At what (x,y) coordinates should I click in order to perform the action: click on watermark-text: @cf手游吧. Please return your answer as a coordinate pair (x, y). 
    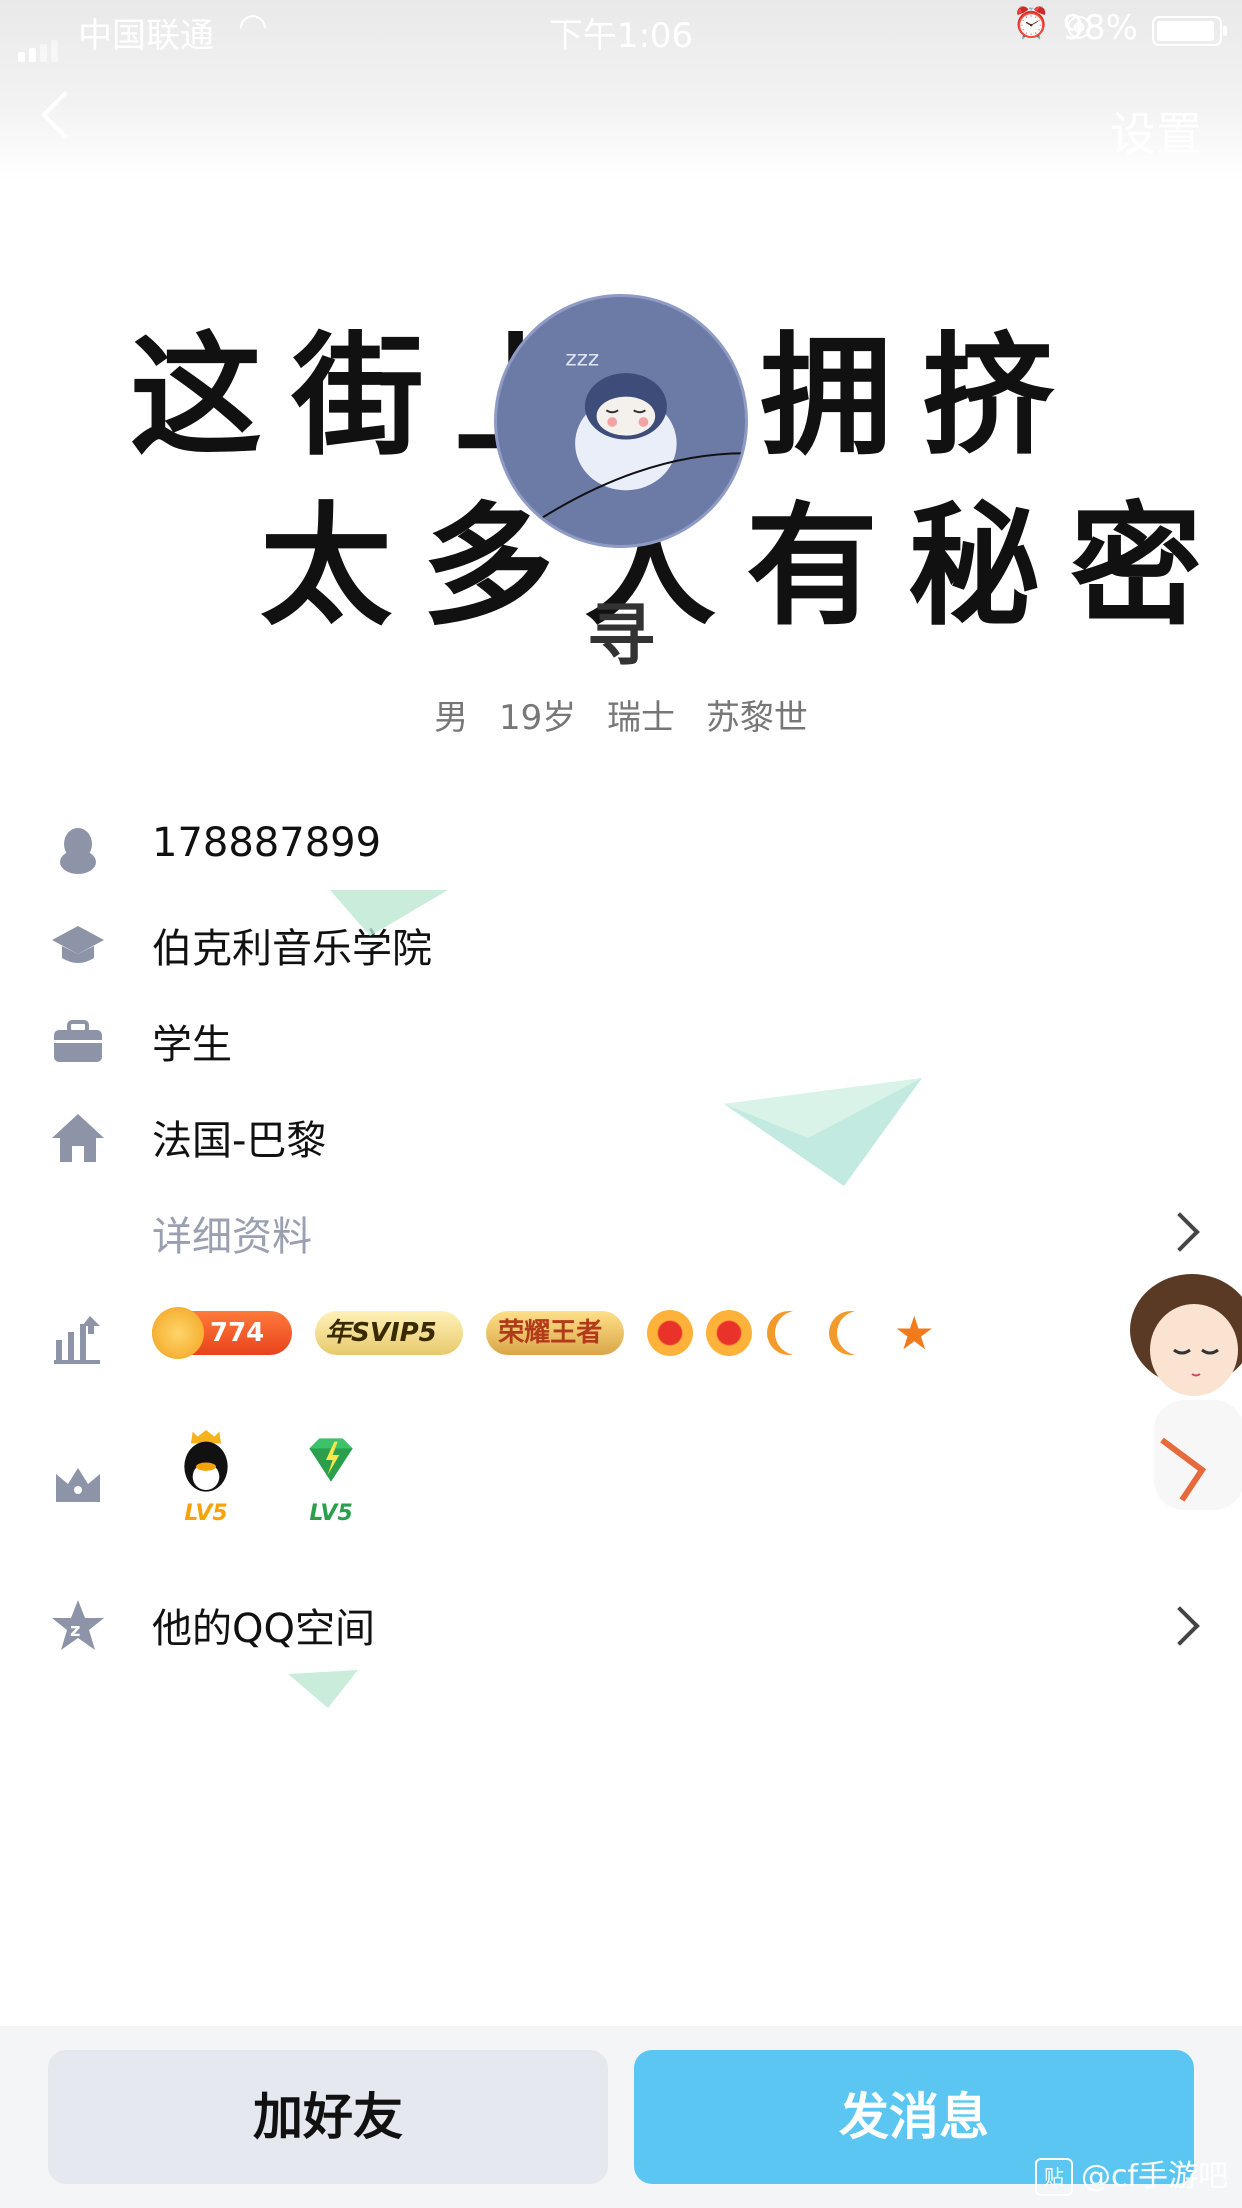
    Looking at the image, I should click on (1154, 2176).